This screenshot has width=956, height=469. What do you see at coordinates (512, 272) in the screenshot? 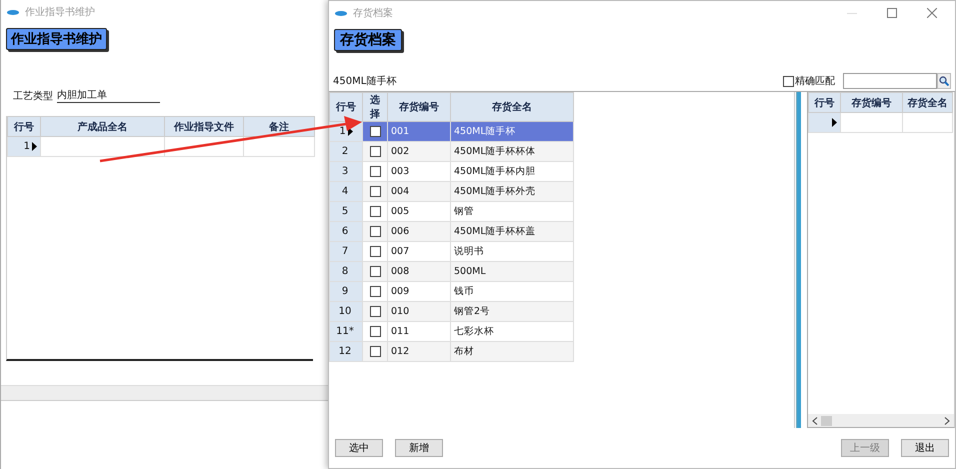
I see `table-cell: 500ML` at bounding box center [512, 272].